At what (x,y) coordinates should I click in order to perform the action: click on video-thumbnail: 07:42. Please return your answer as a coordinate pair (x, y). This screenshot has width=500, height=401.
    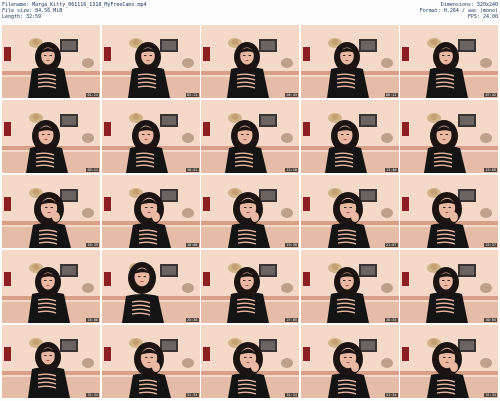
    Looking at the image, I should click on (449, 61).